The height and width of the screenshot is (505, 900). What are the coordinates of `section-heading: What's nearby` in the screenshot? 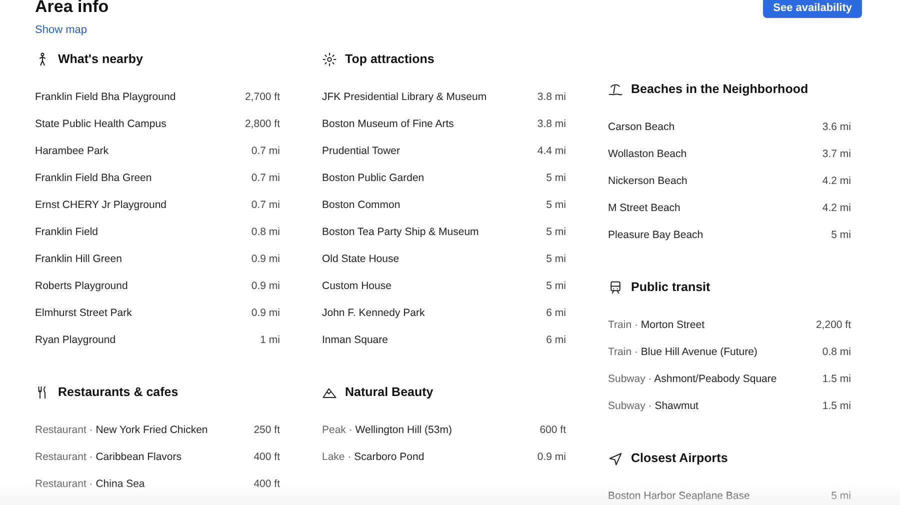 It's located at (100, 59).